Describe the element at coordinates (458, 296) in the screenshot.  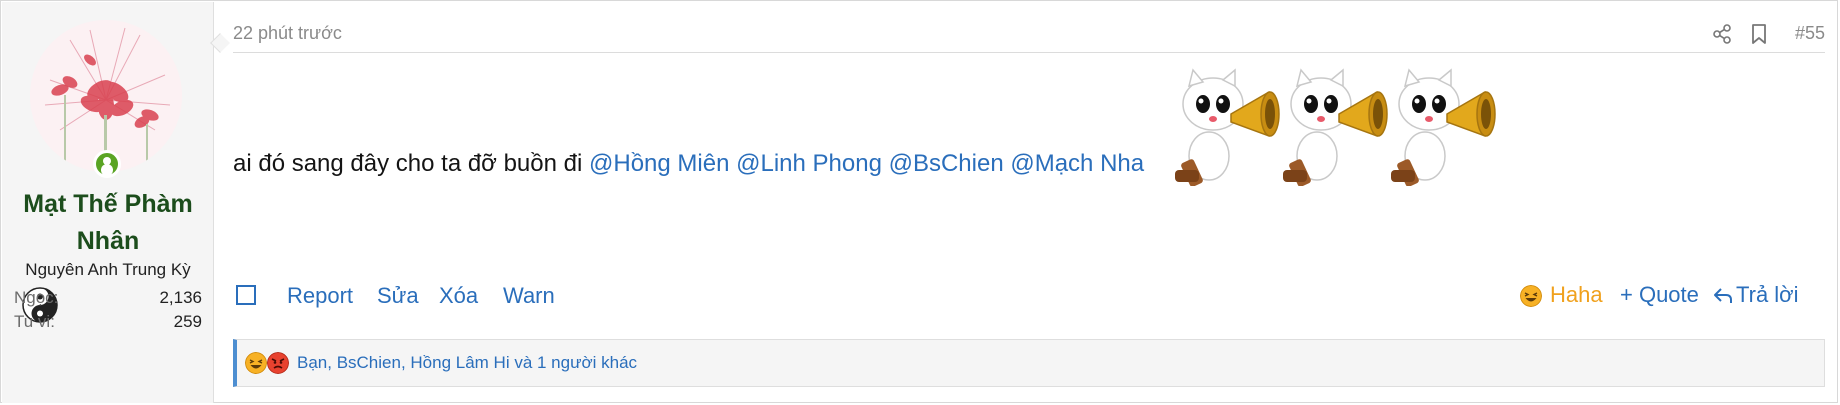
I see `delete-link: Xóa` at that location.